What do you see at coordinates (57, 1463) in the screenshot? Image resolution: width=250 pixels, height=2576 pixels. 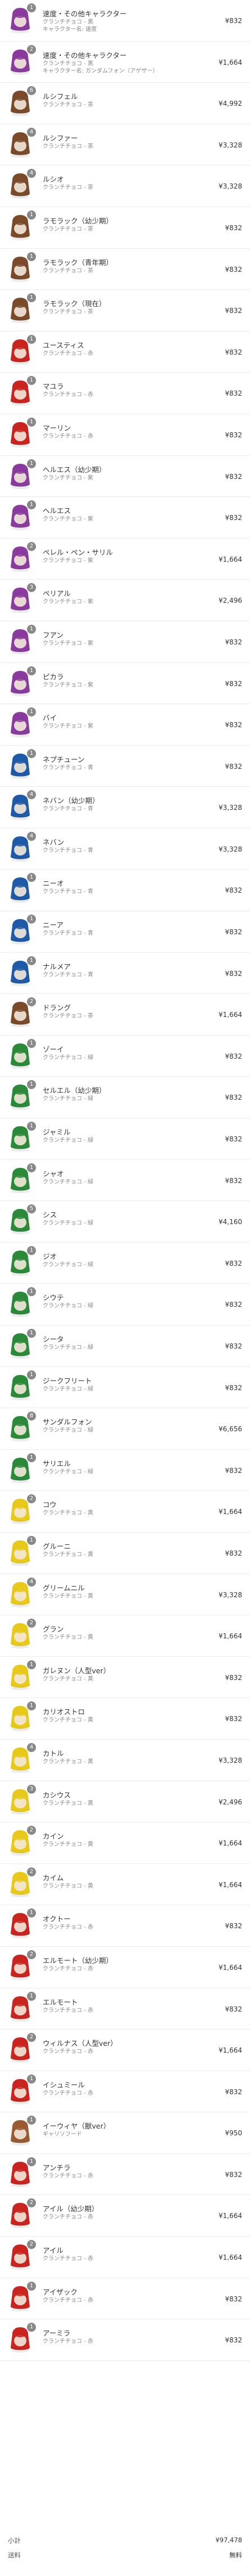 I see `product-name: サリエル` at bounding box center [57, 1463].